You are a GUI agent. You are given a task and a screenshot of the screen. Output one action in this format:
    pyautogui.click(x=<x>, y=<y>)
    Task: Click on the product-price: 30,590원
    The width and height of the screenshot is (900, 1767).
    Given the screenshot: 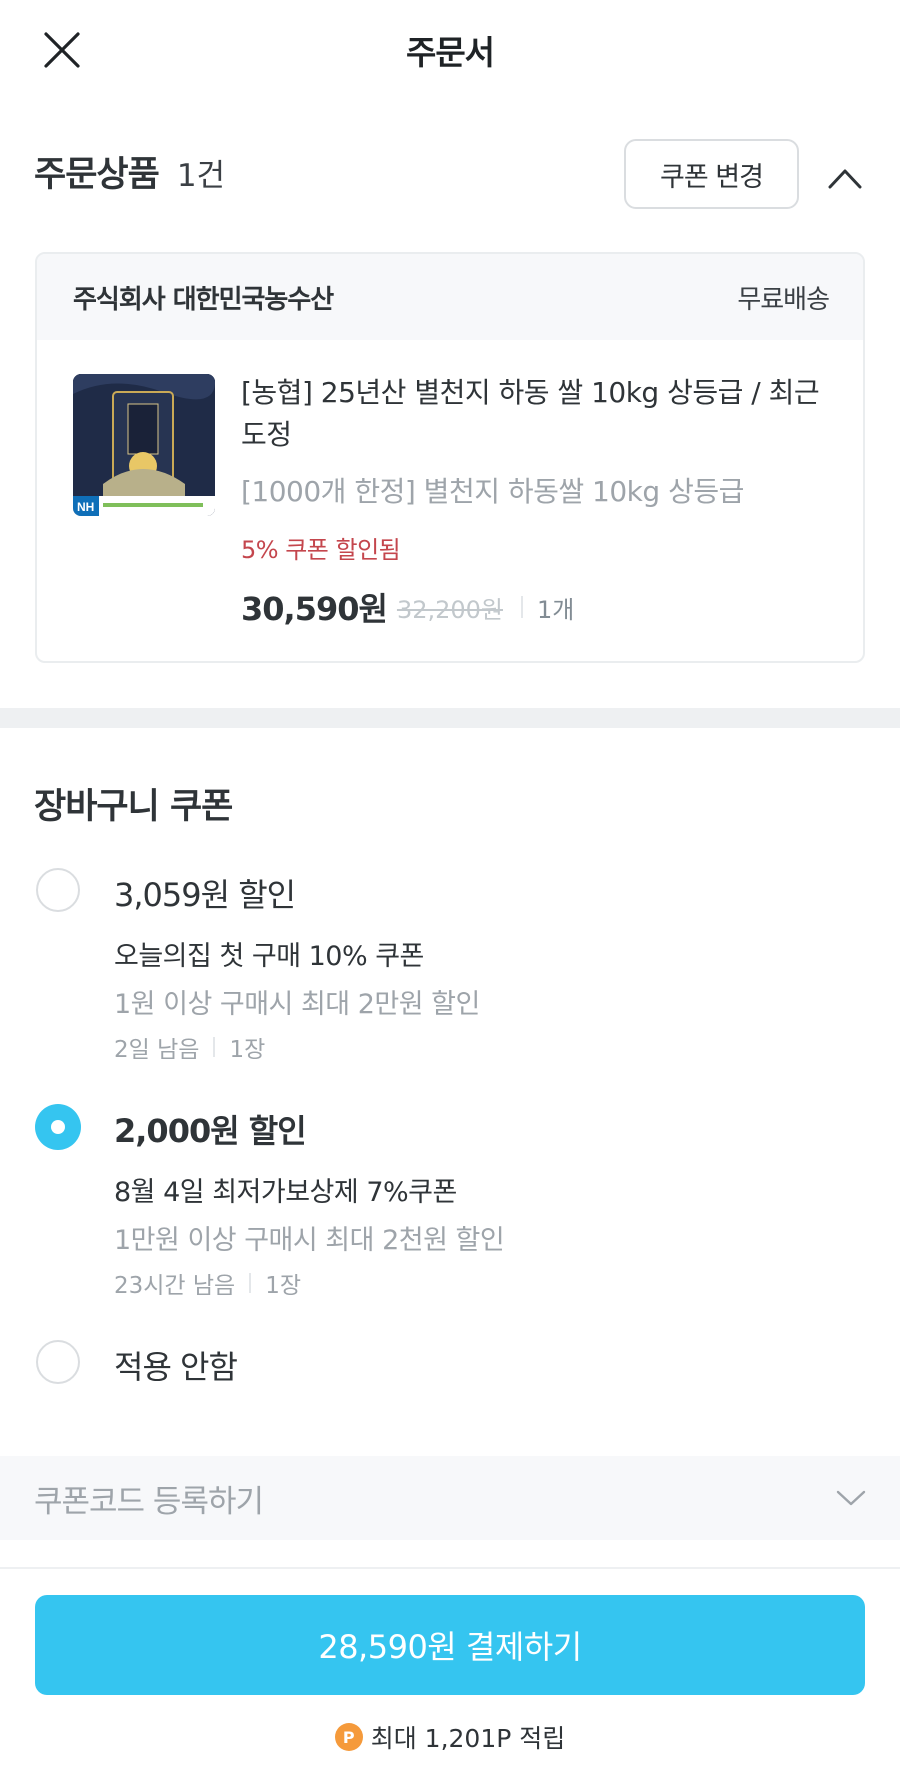 What is the action you would take?
    pyautogui.click(x=314, y=609)
    